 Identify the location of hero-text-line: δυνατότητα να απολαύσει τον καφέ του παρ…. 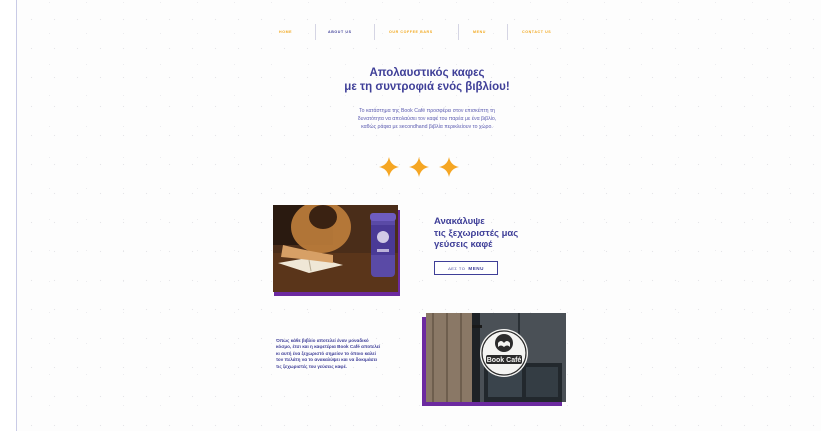
(427, 118).